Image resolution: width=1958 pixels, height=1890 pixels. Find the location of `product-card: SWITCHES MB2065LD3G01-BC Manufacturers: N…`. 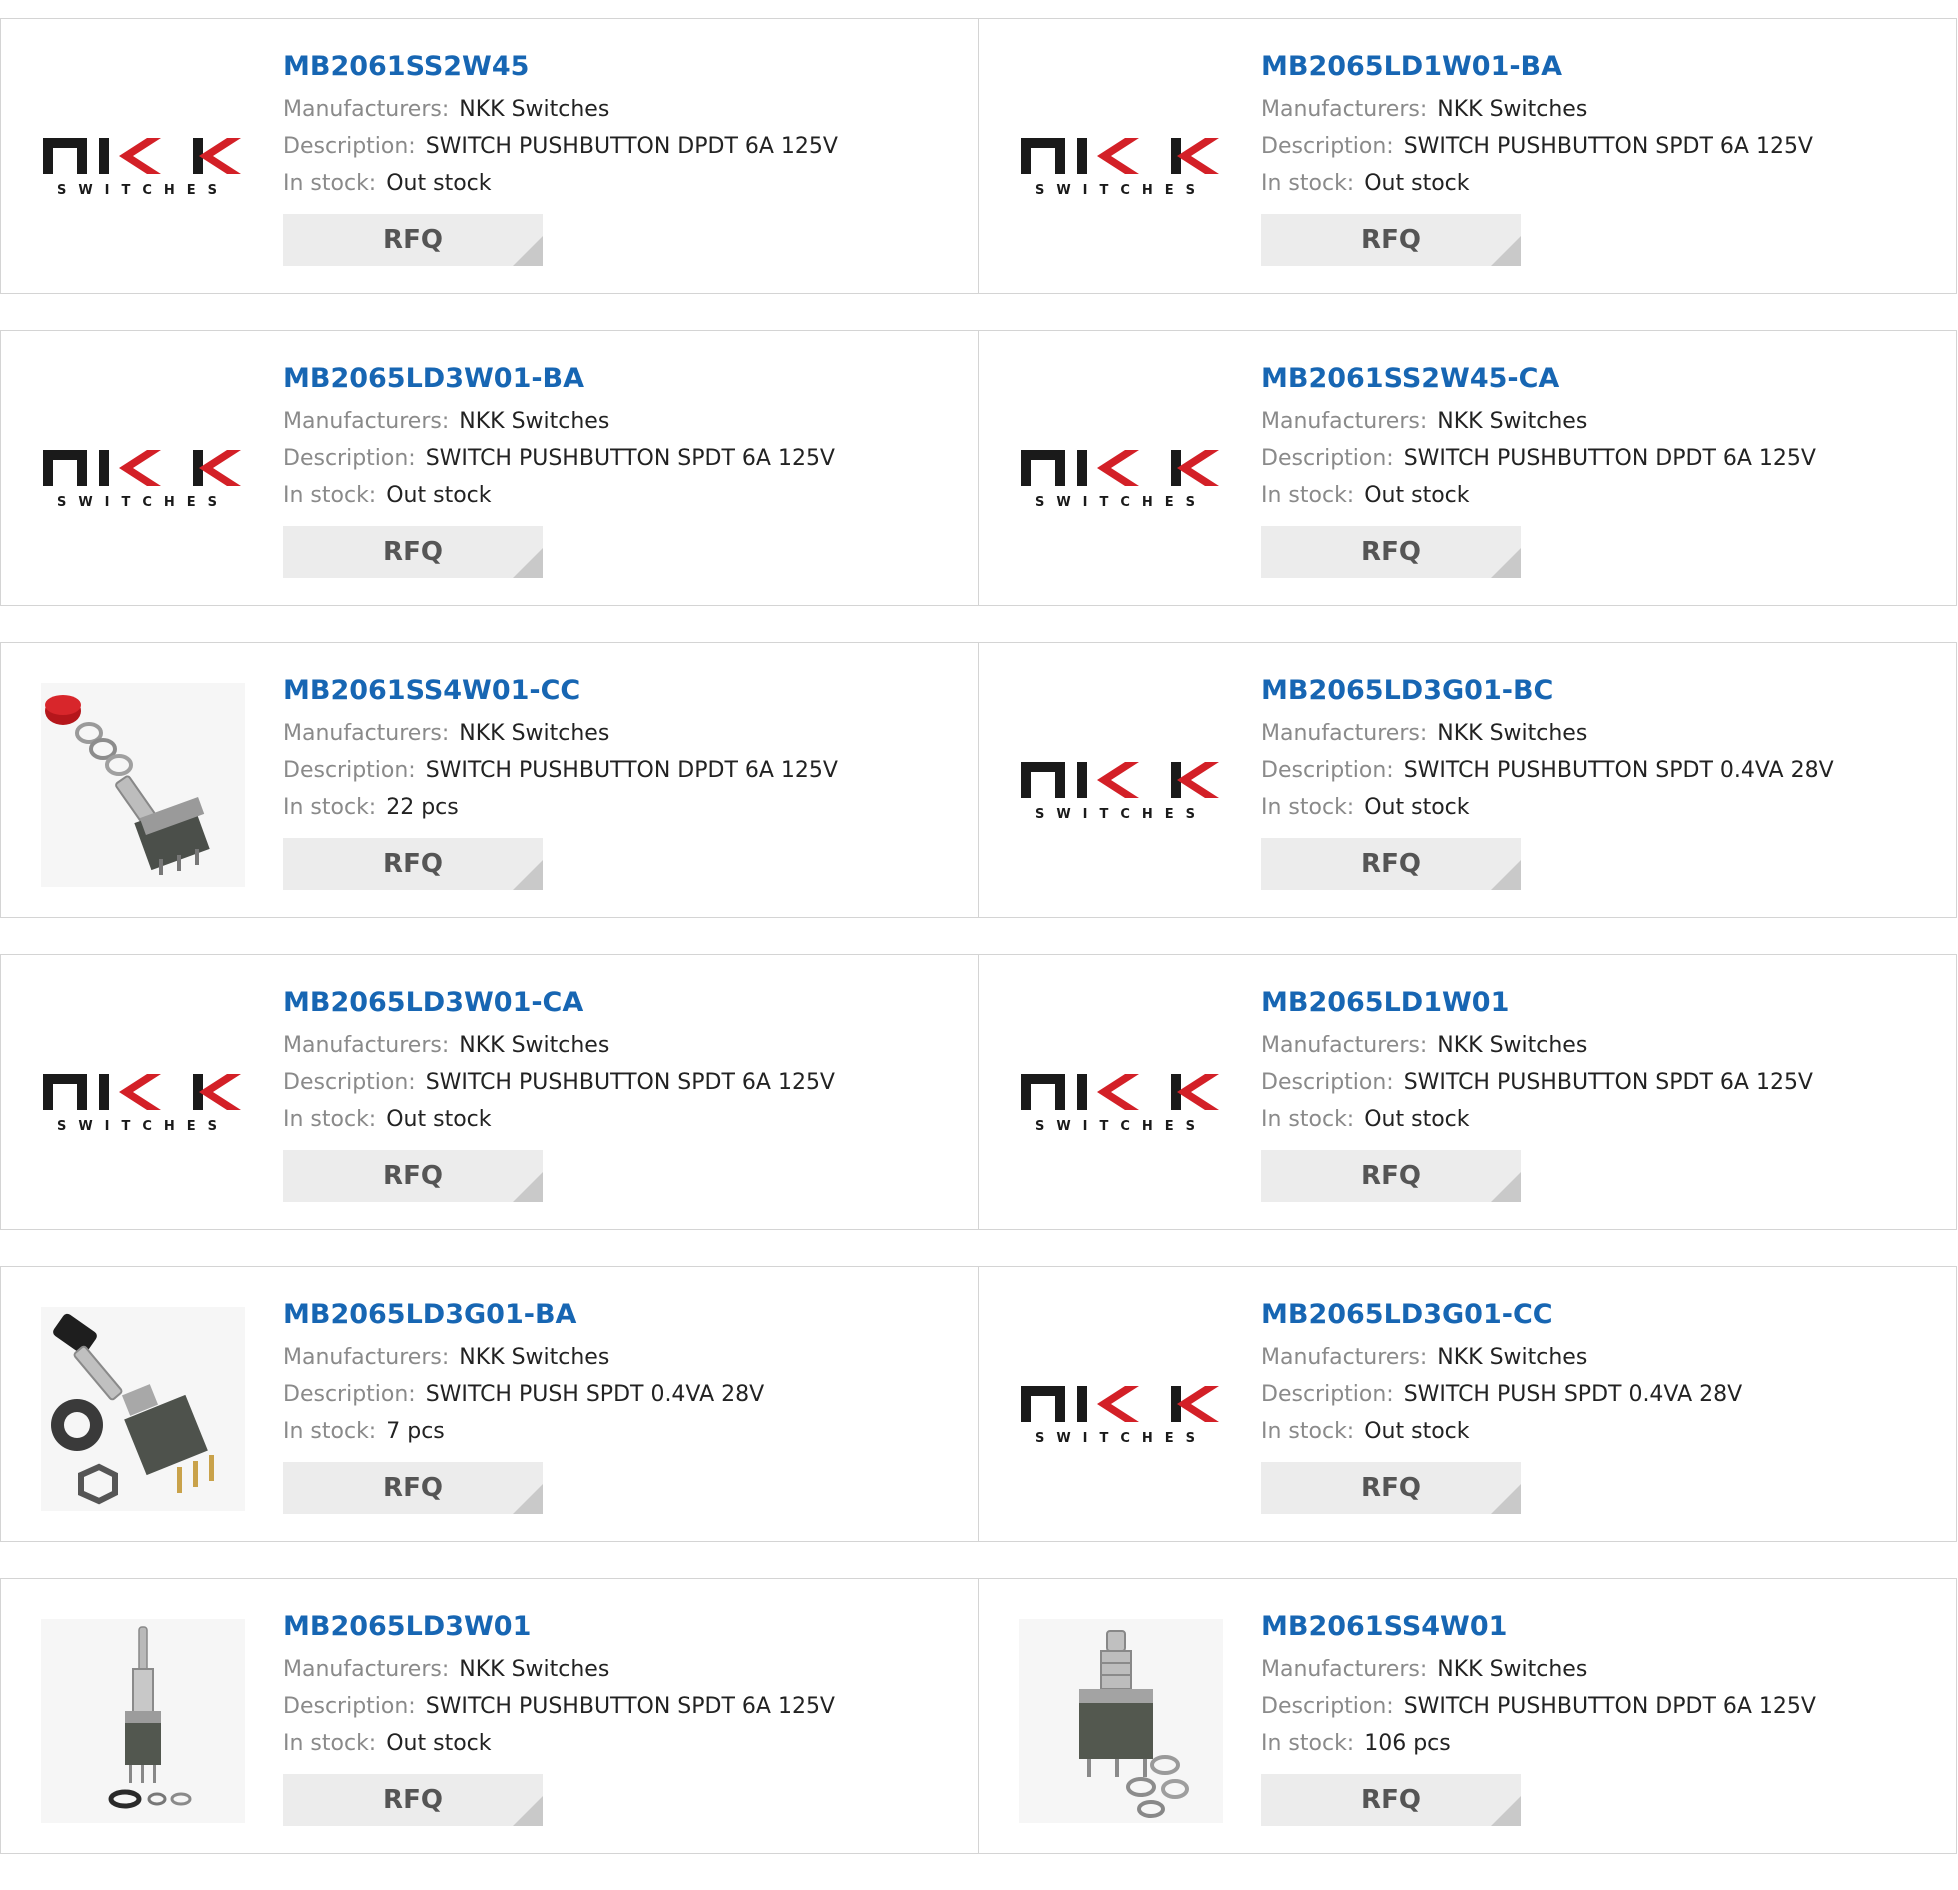

product-card: SWITCHES MB2065LD3G01-BC Manufacturers: N… is located at coordinates (1467, 780).